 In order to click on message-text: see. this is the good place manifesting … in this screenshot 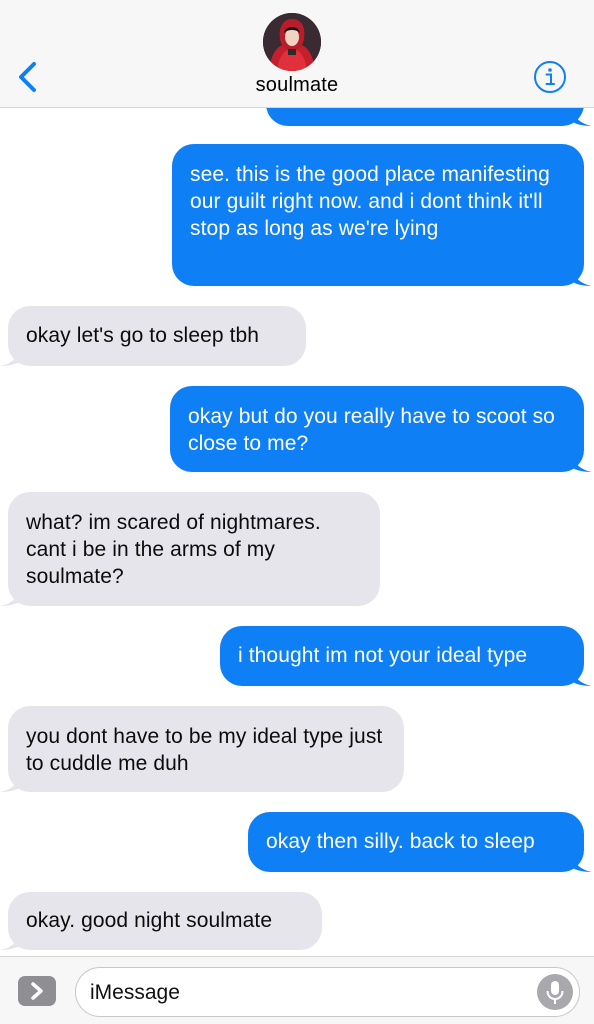, I will do `click(370, 201)`.